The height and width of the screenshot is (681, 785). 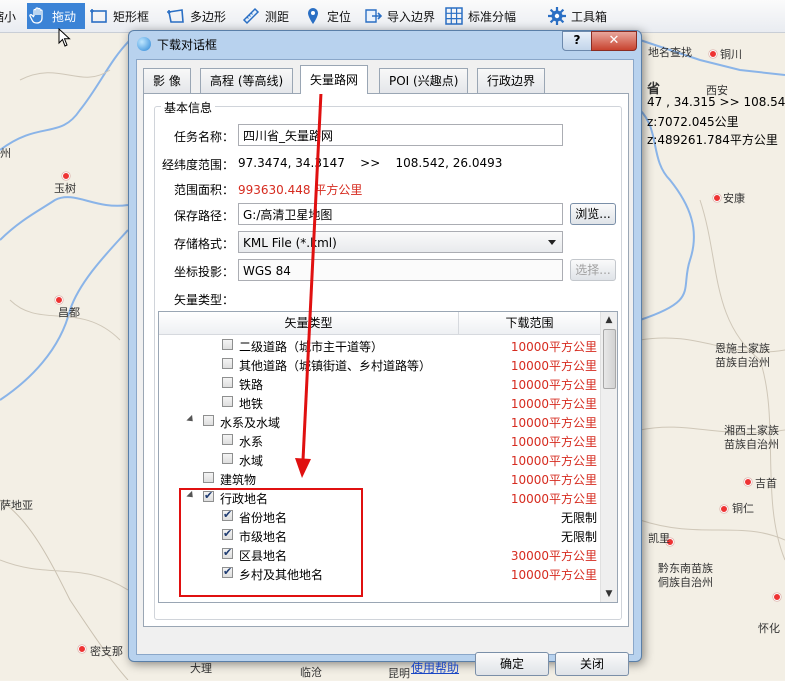 I want to click on zoom-out-button: 缩小, so click(x=11, y=16).